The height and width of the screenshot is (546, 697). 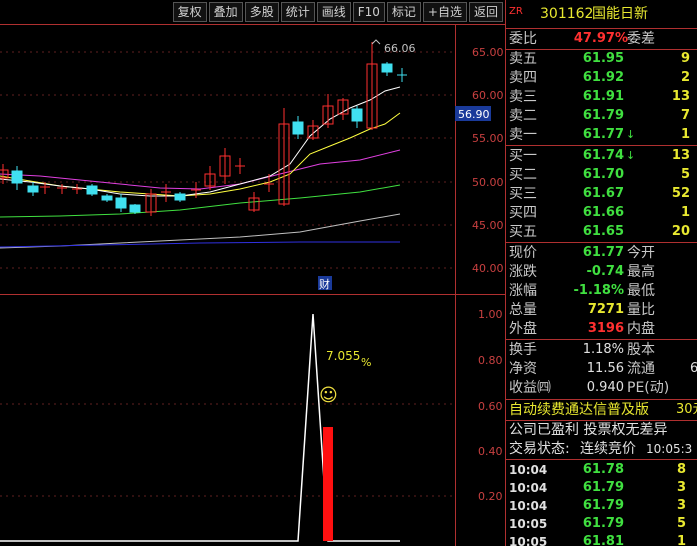 What do you see at coordinates (333, 12) in the screenshot?
I see `draw-line-button: 画线` at bounding box center [333, 12].